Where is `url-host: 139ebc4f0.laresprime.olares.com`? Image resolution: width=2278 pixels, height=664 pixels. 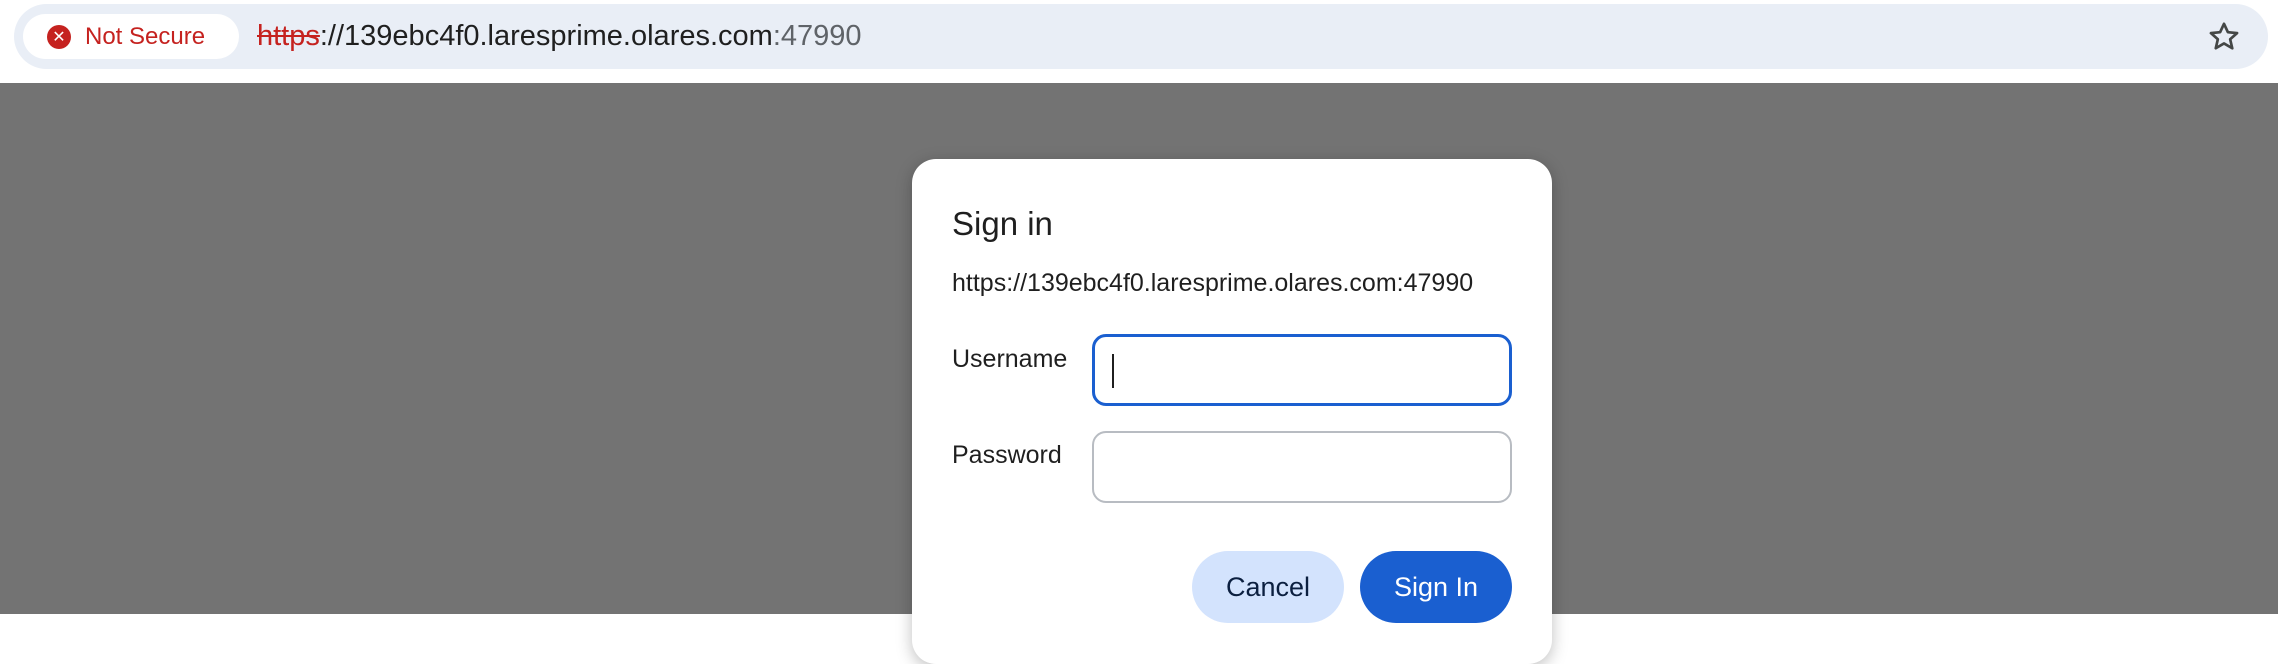
url-host: 139ebc4f0.laresprime.olares.com is located at coordinates (558, 36).